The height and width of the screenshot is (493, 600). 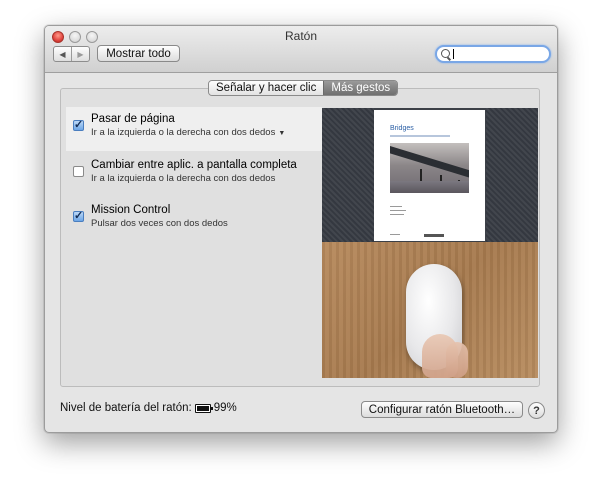 What do you see at coordinates (453, 54) in the screenshot?
I see `text-caret` at bounding box center [453, 54].